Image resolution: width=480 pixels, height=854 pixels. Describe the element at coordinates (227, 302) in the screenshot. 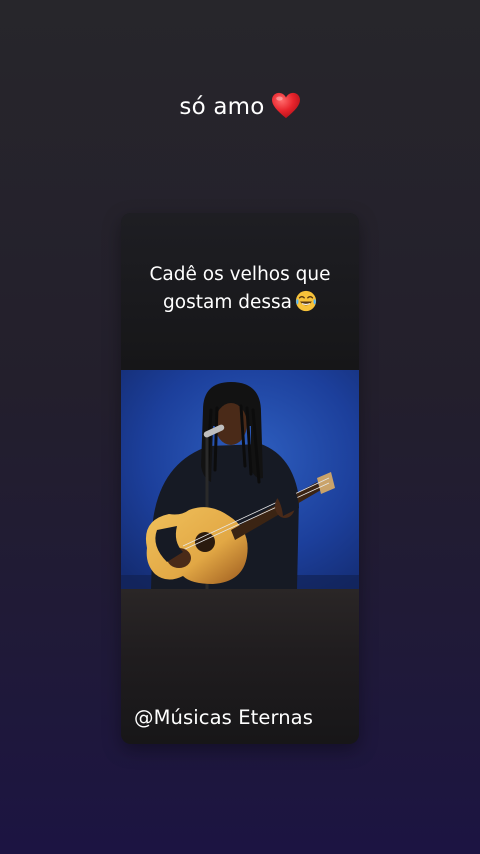

I see `post-question-line-2: gostam dessa` at that location.